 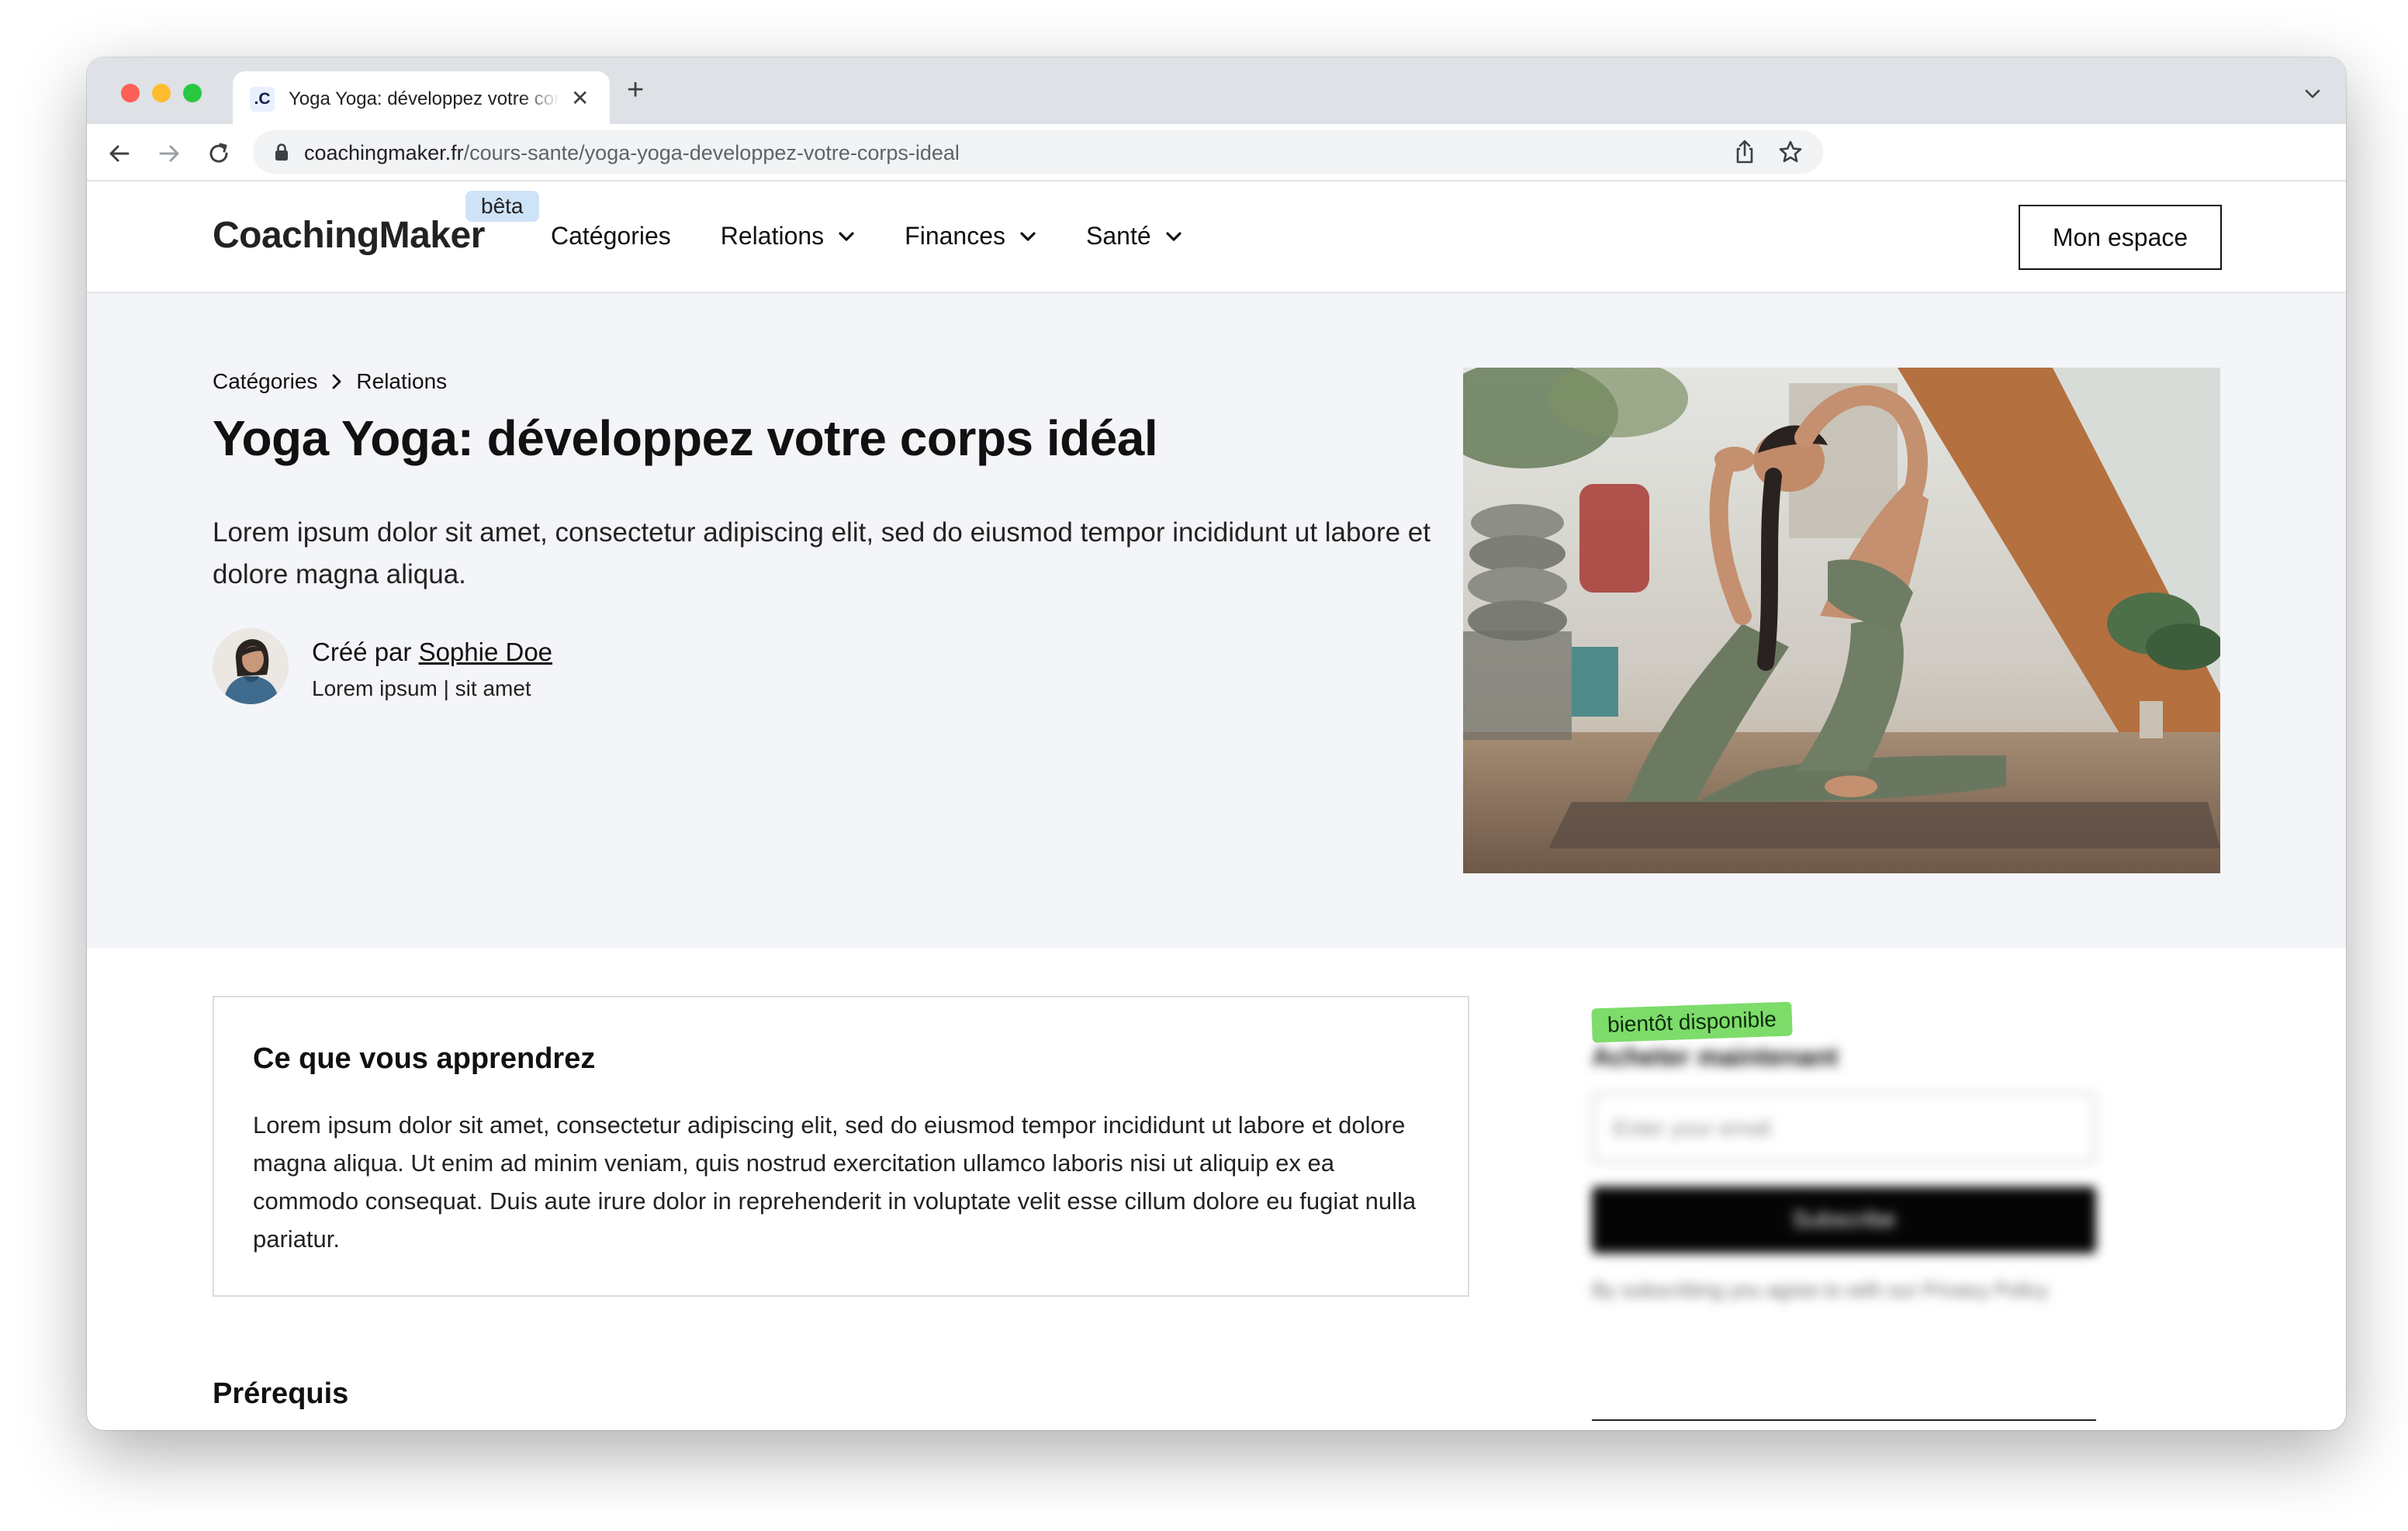 What do you see at coordinates (192, 93) in the screenshot?
I see `maximize-window-button` at bounding box center [192, 93].